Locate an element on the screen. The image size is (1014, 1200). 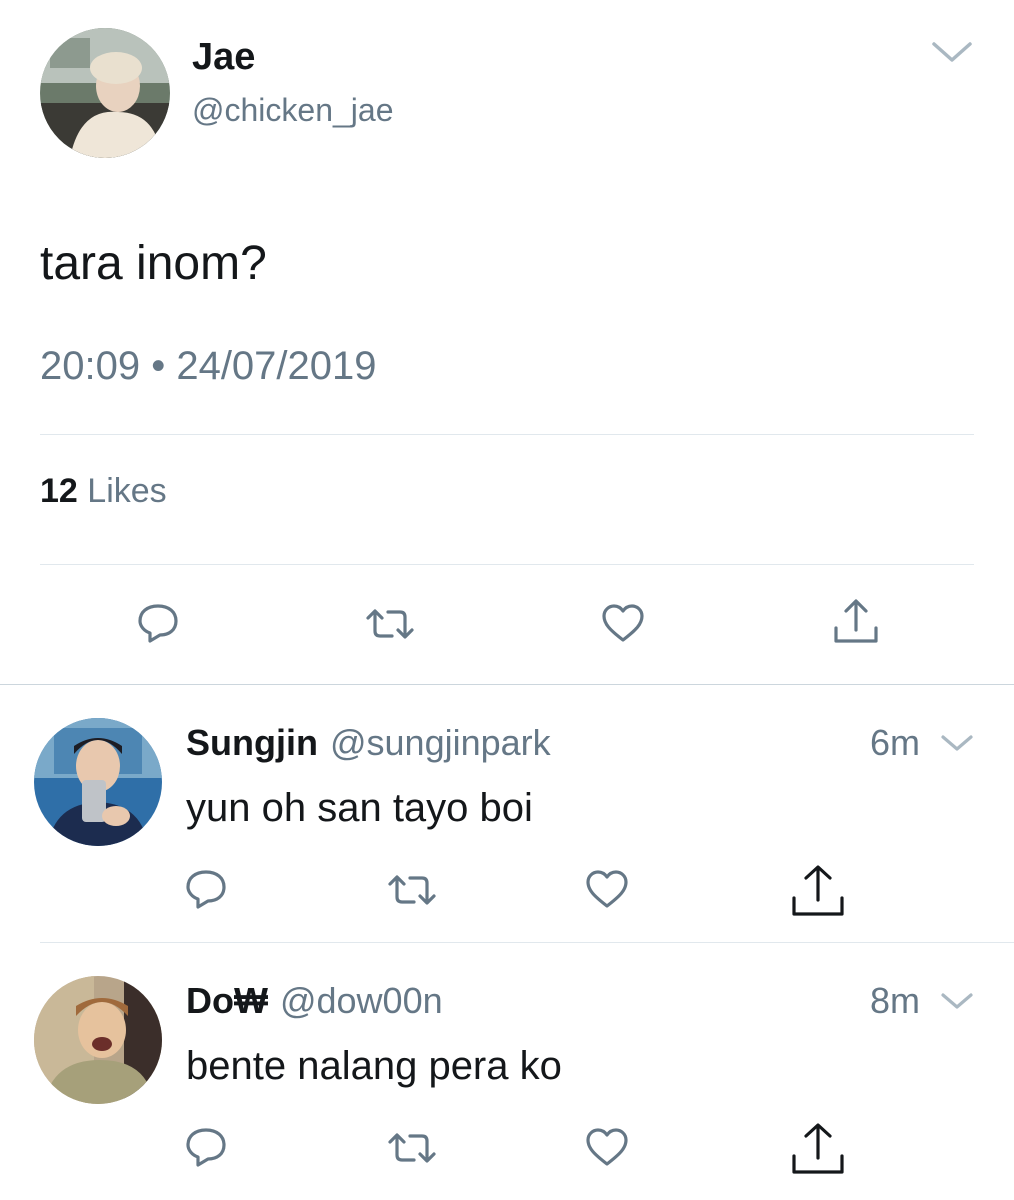
author-handle: @chicken_jae is located at coordinates (292, 110).